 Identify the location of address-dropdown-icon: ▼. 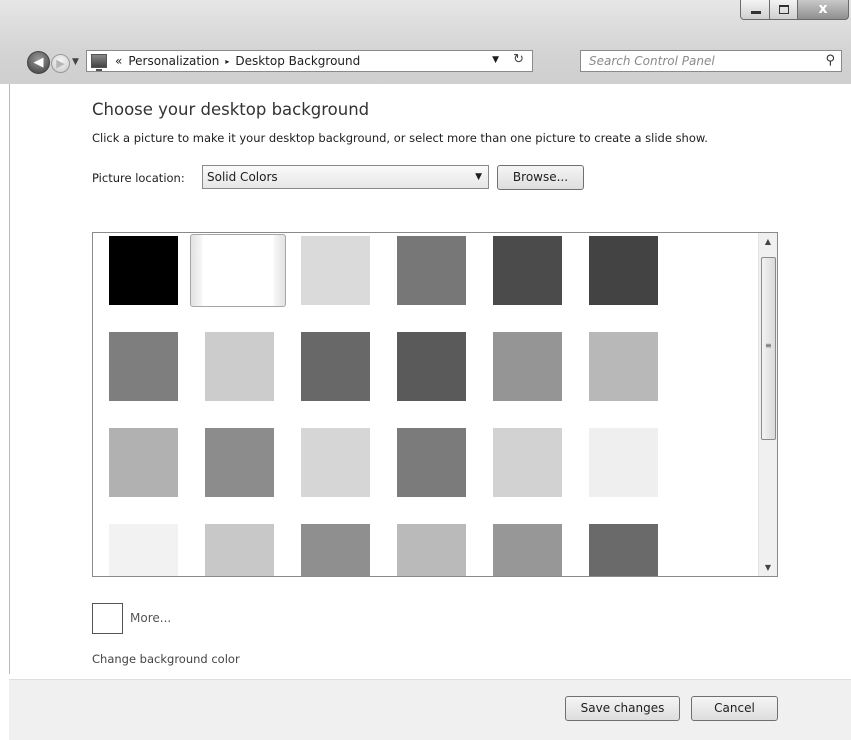
(495, 60).